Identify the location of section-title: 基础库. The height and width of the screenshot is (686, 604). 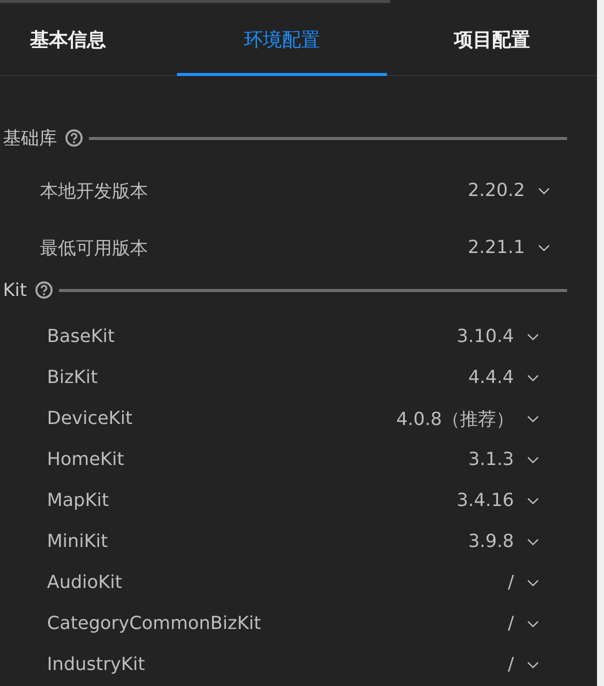
(30, 138).